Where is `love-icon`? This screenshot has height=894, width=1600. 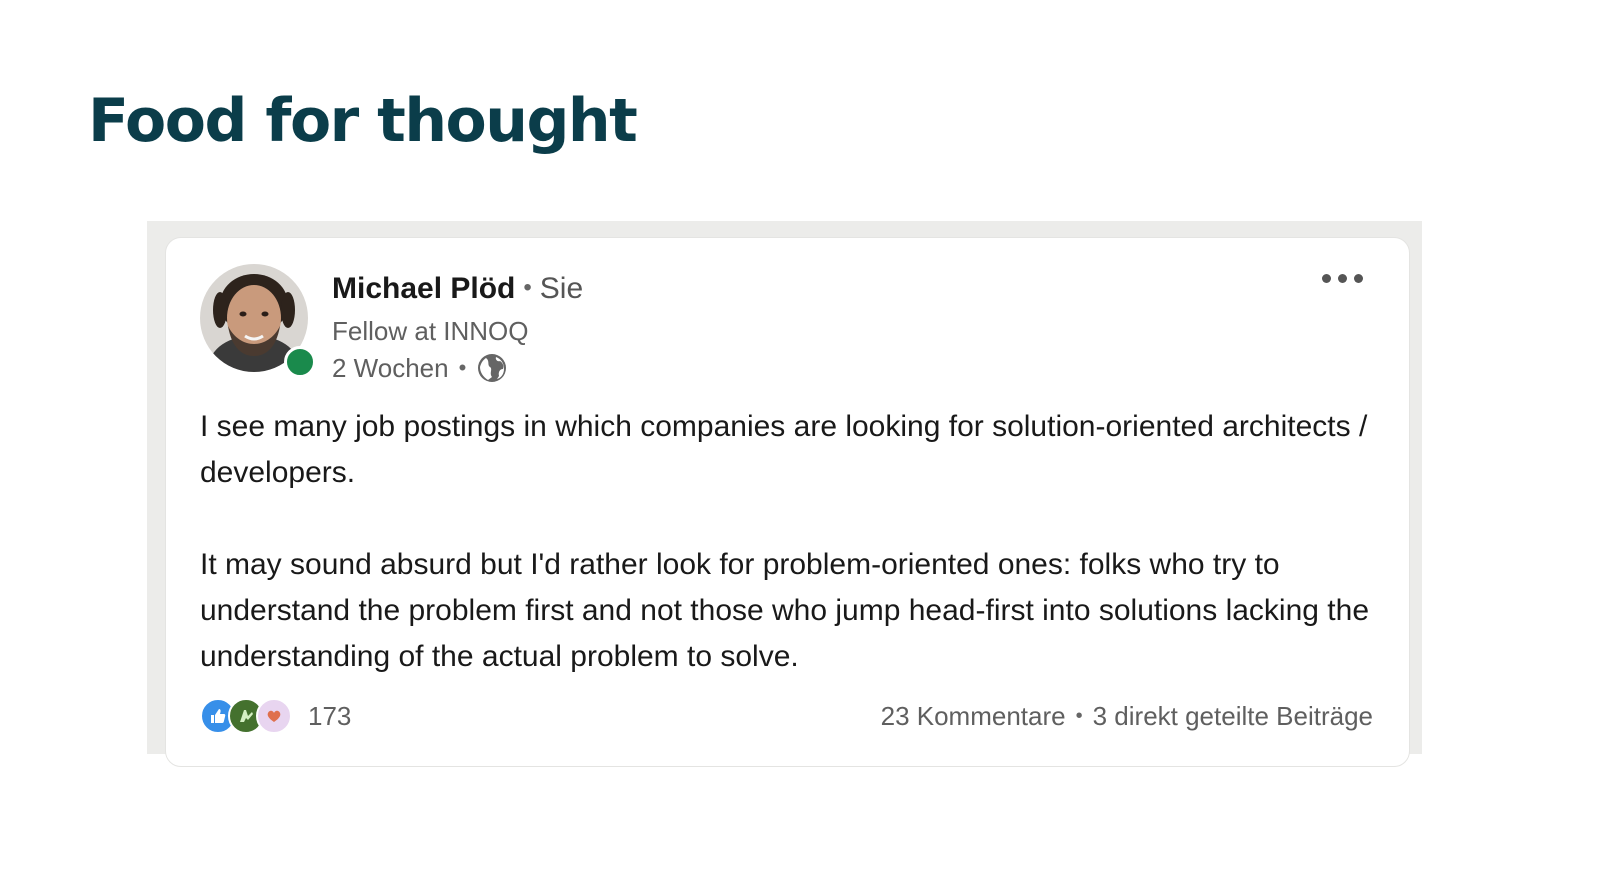 love-icon is located at coordinates (274, 716).